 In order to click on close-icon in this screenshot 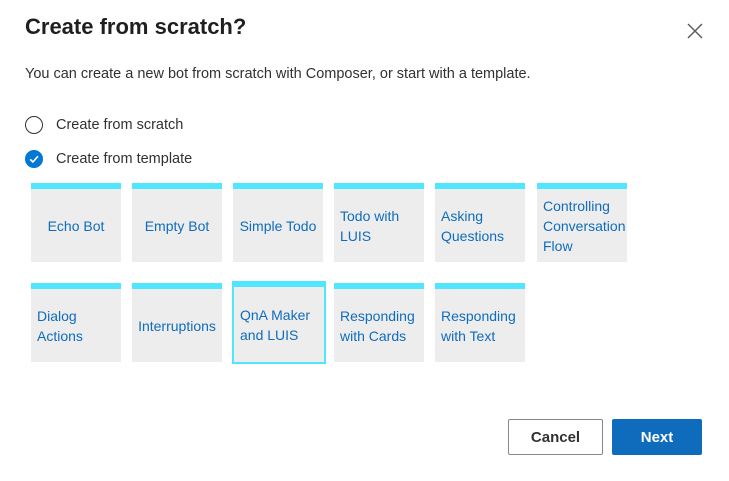, I will do `click(695, 31)`.